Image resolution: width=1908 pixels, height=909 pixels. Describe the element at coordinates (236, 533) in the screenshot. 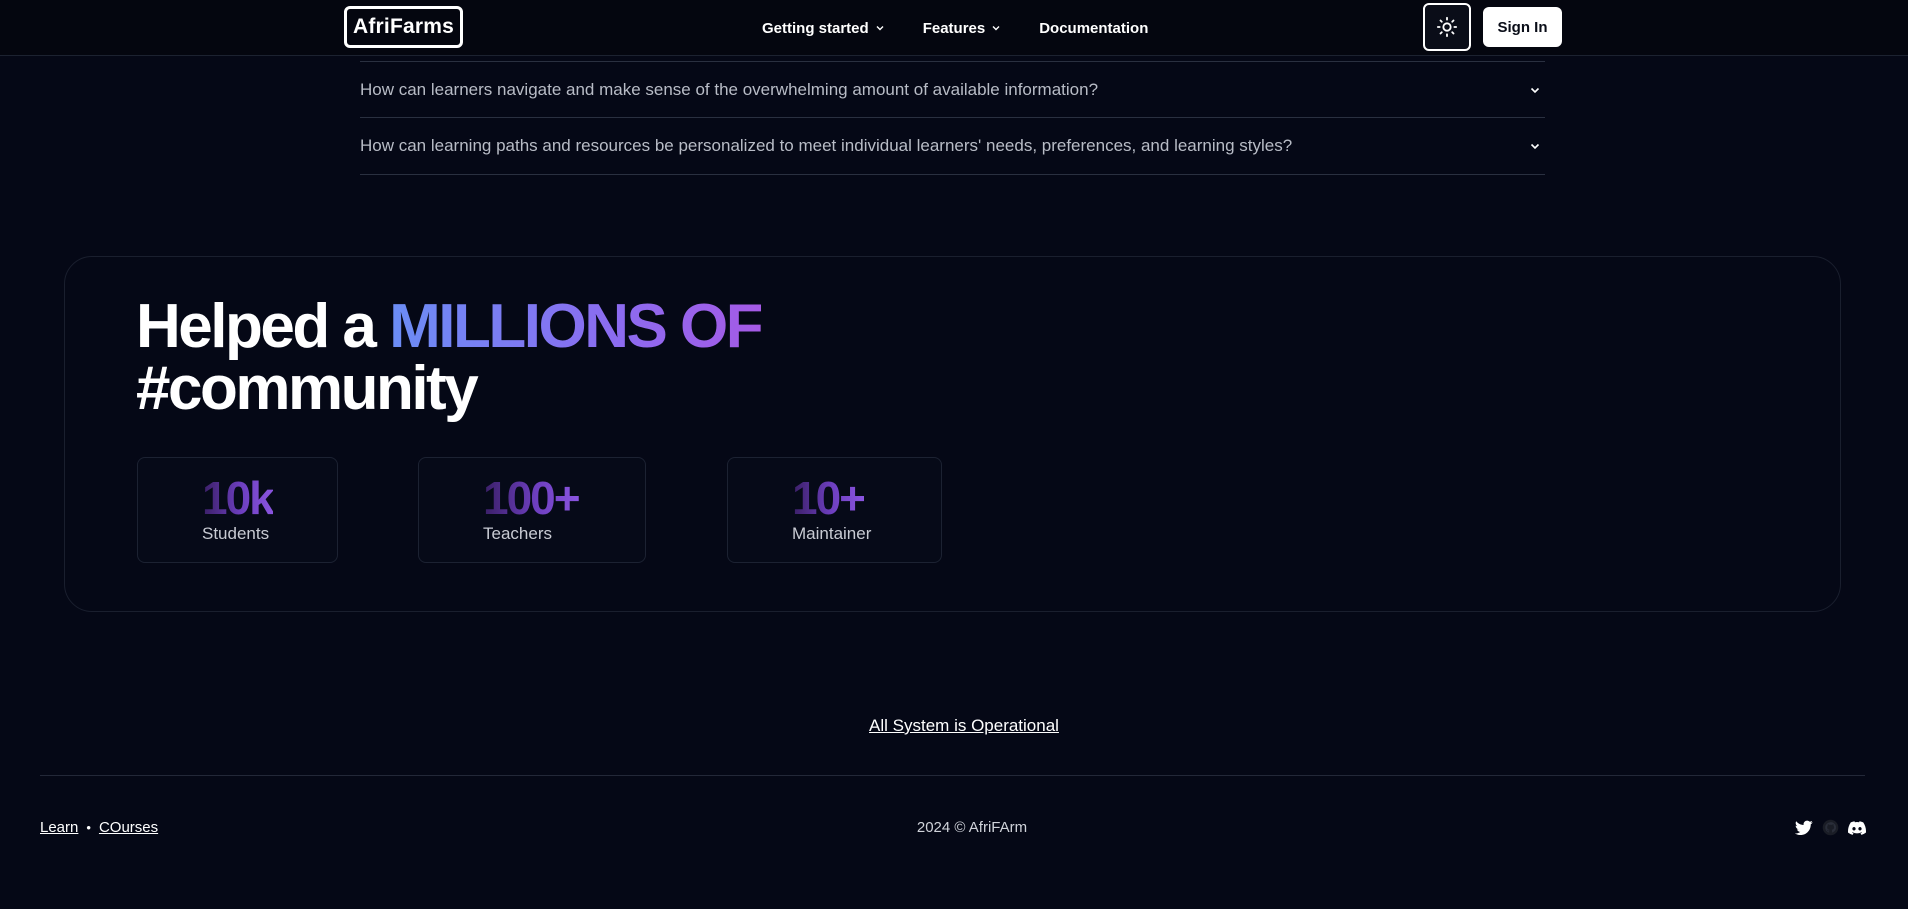

I see `stat-label: Students` at that location.